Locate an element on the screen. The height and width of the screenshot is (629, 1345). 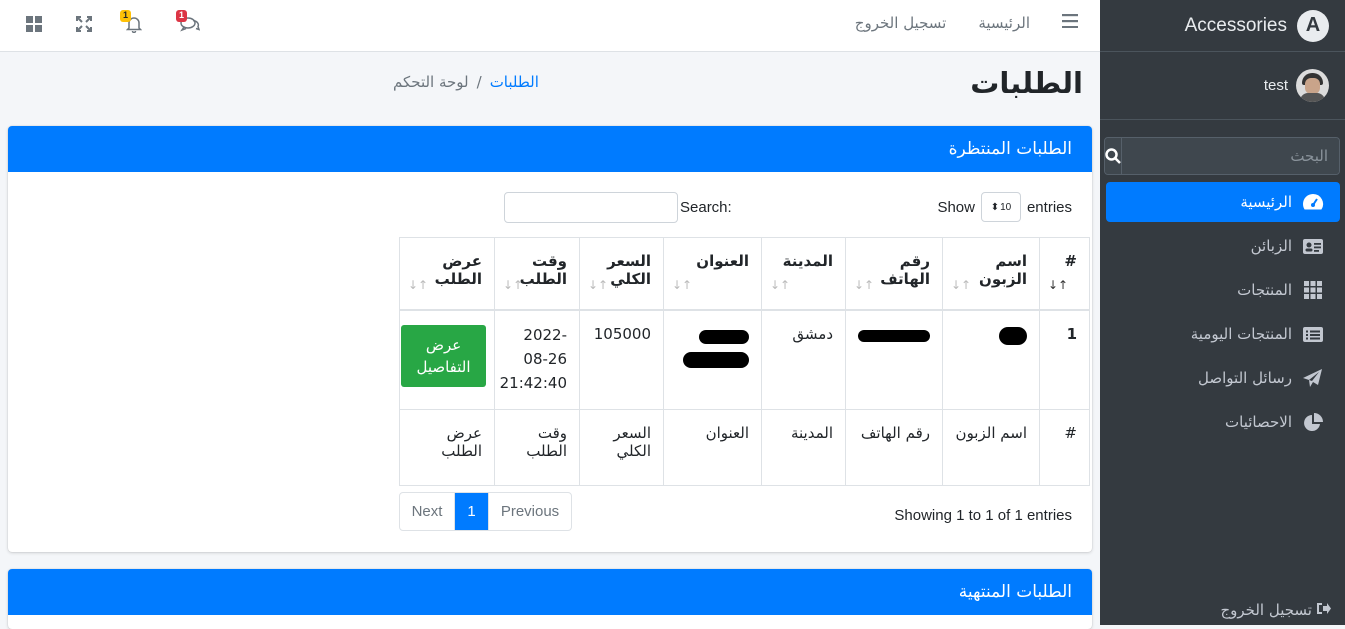
menu-toggle-icon is located at coordinates (1070, 23).